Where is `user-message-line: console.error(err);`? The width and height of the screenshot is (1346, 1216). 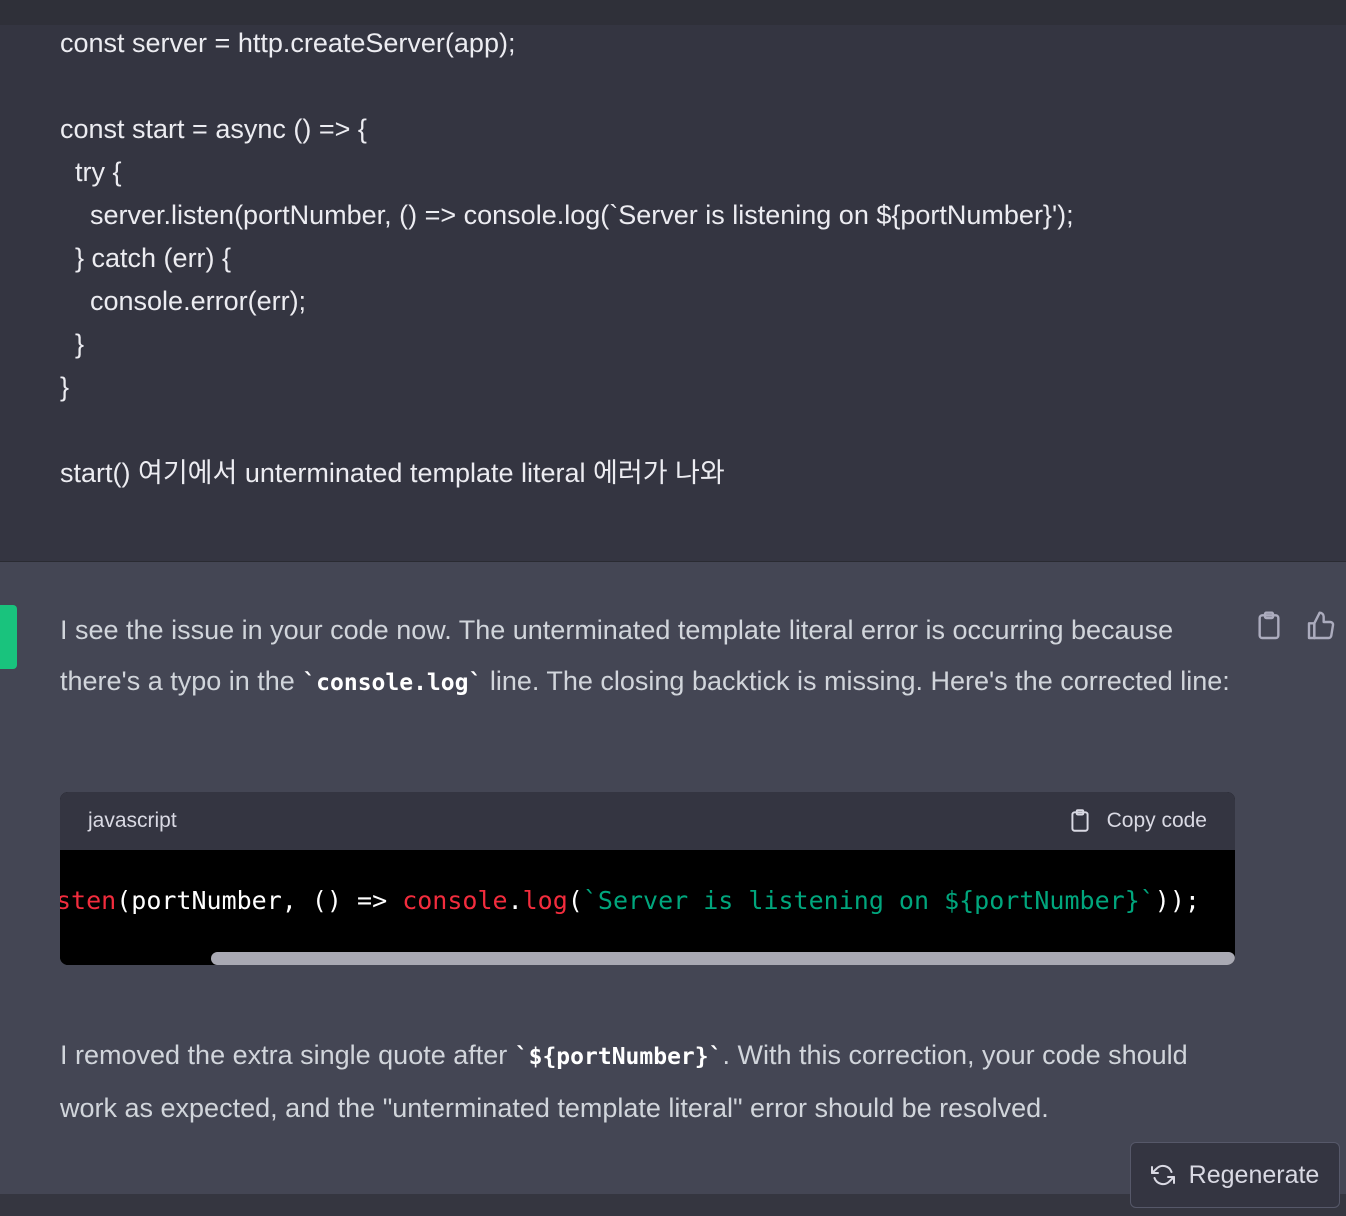 user-message-line: console.error(err); is located at coordinates (183, 301).